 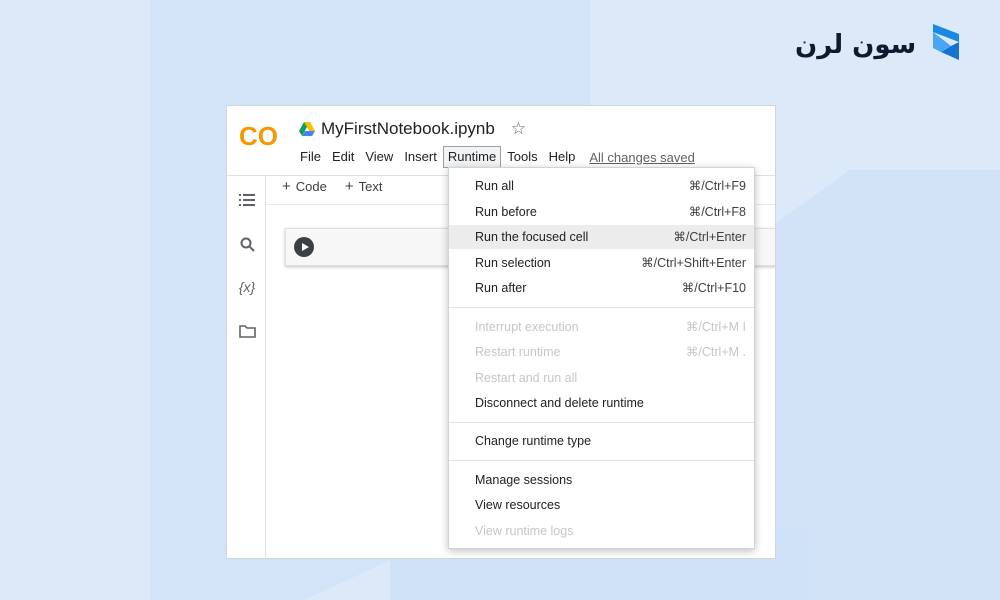 What do you see at coordinates (601, 327) in the screenshot?
I see `menu-item-interrupt-execution: Interrupt execution ⌘/Ctrl+M I` at bounding box center [601, 327].